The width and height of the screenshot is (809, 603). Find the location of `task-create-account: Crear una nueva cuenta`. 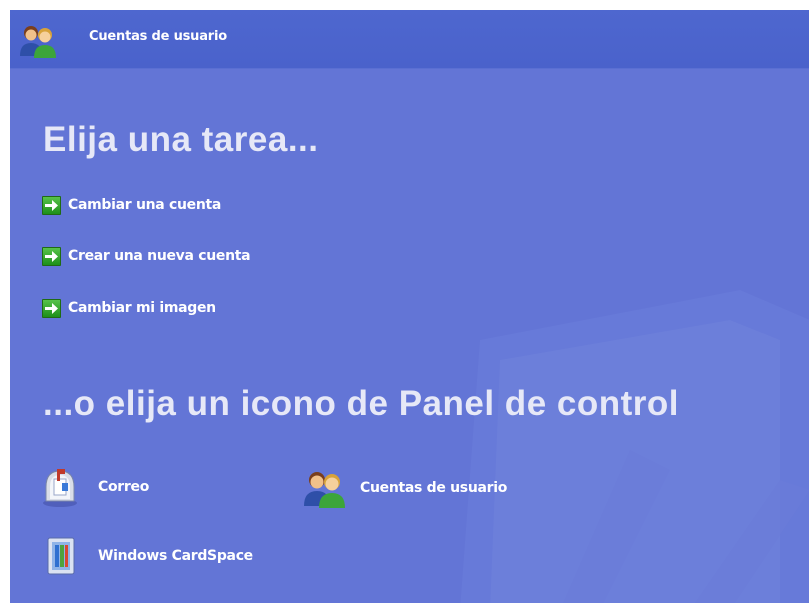

task-create-account: Crear una nueva cuenta is located at coordinates (146, 256).